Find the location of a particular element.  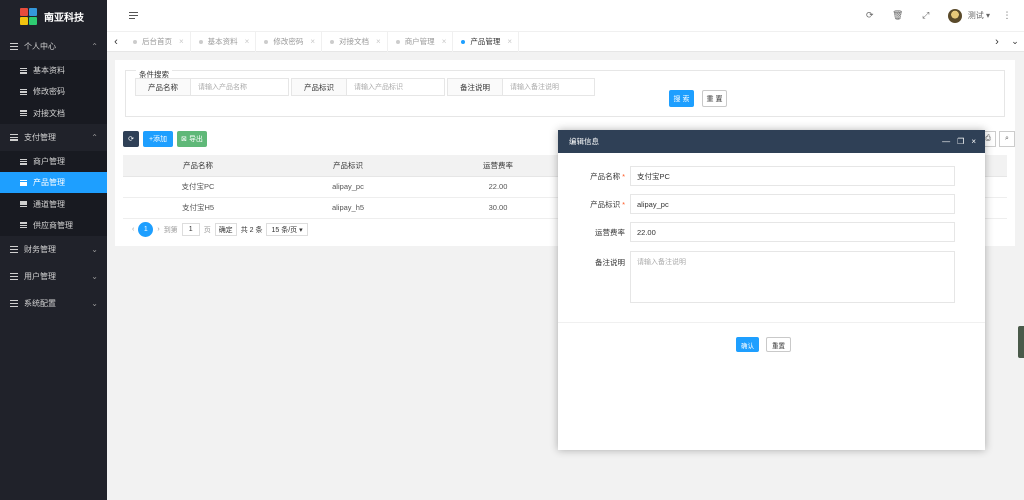

tab-merchants: 商户管理 × is located at coordinates (421, 41).